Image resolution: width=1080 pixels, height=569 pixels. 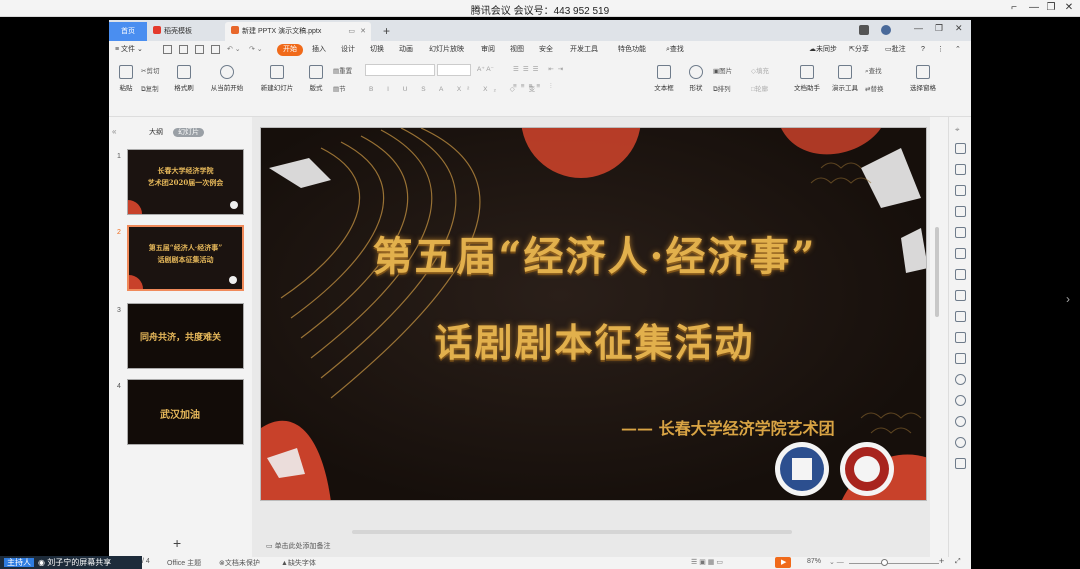 I want to click on tab-close-icon: ✕, so click(x=363, y=31).